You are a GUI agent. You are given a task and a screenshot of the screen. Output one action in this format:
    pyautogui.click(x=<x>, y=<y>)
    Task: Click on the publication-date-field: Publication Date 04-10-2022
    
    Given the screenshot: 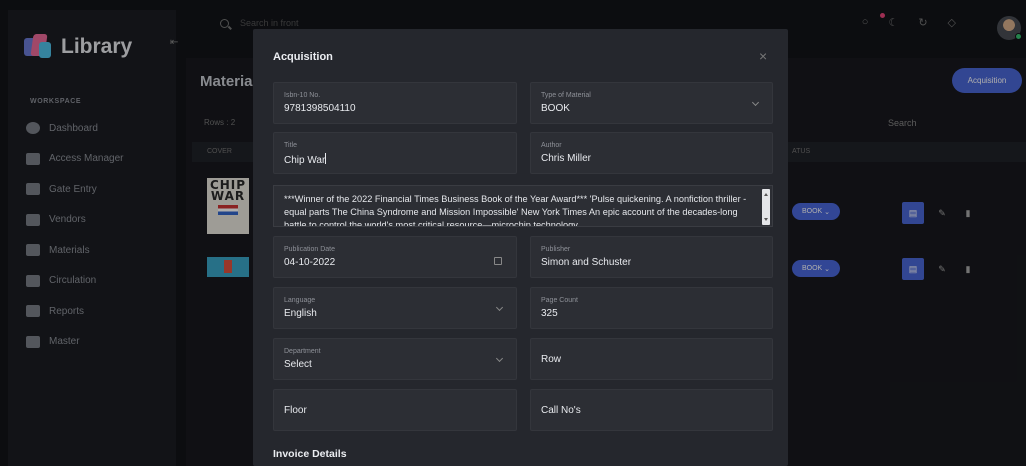 What is the action you would take?
    pyautogui.click(x=395, y=257)
    